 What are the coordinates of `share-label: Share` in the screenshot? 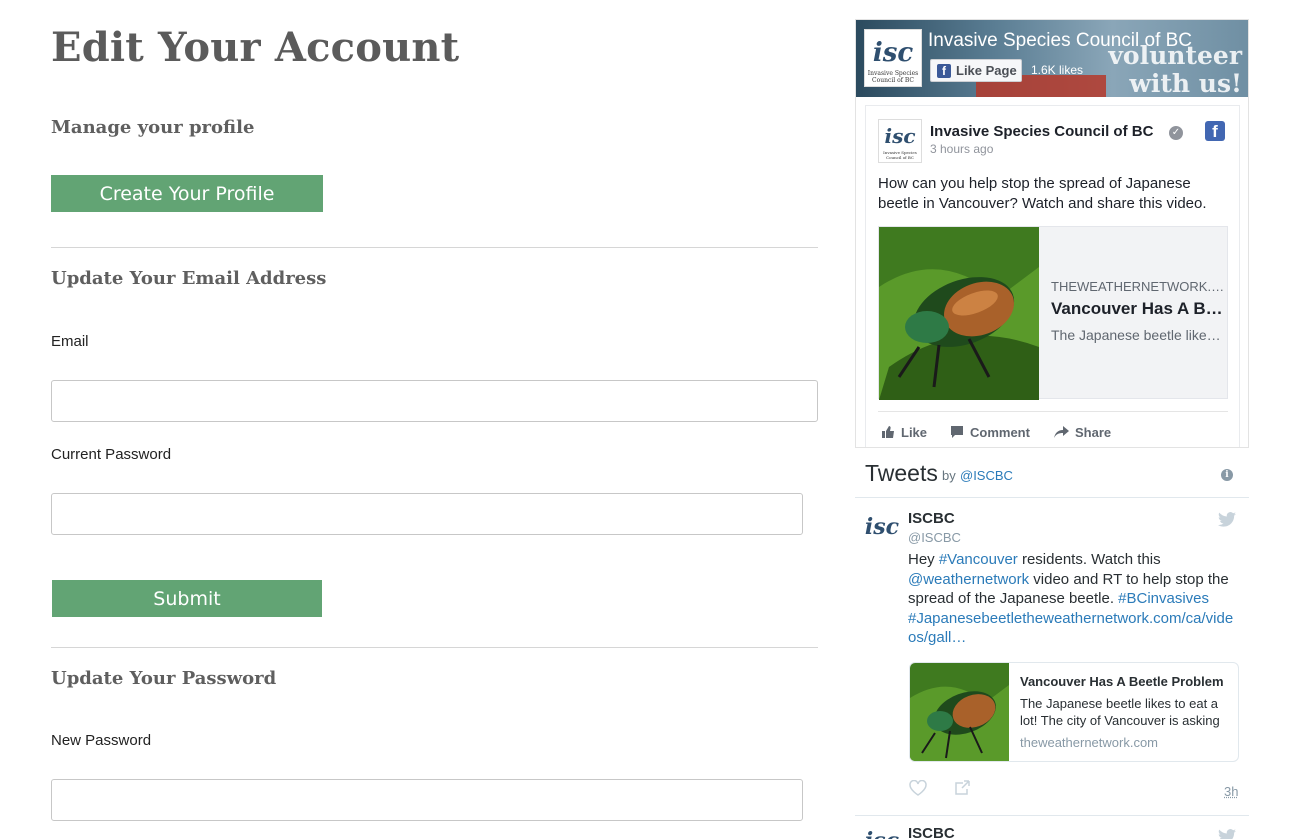 It's located at (1093, 432).